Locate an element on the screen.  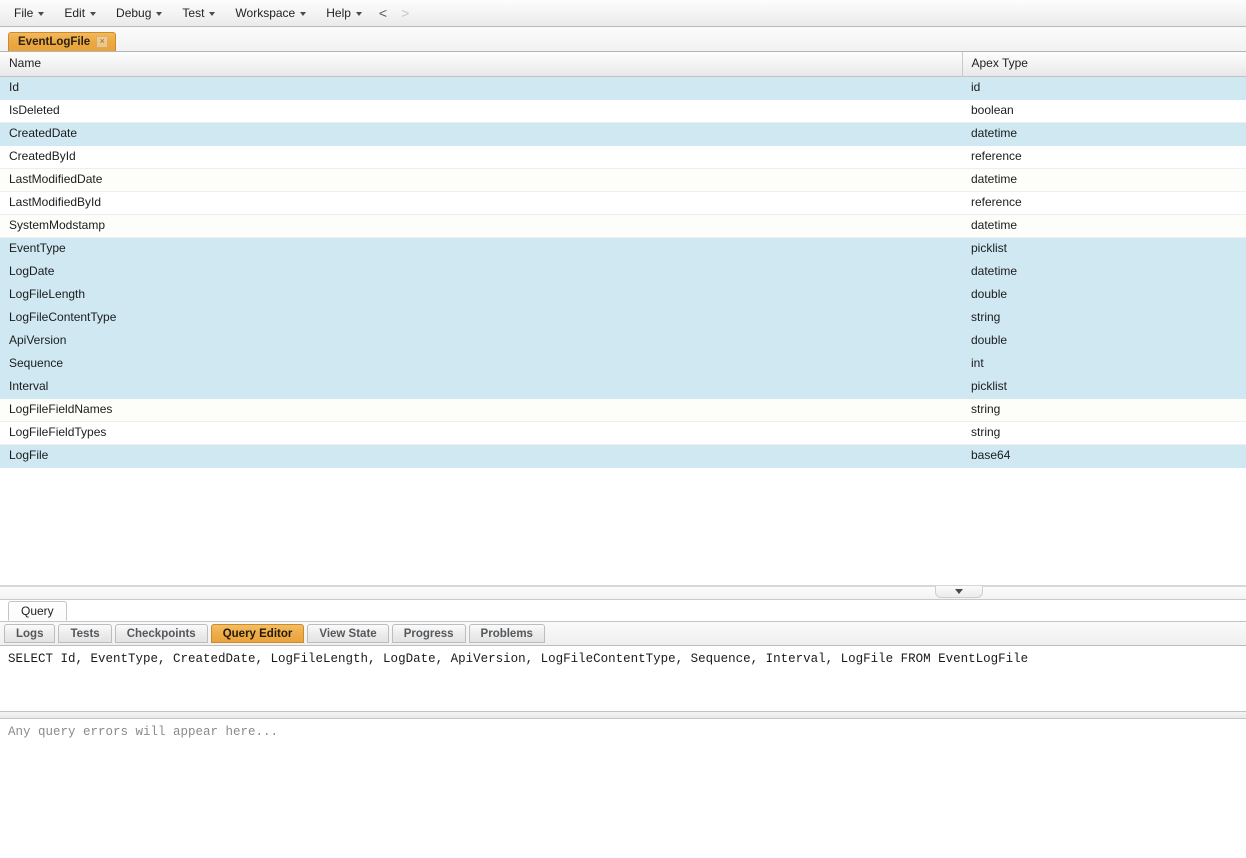
table-row: EventType picklist is located at coordinates (623, 249).